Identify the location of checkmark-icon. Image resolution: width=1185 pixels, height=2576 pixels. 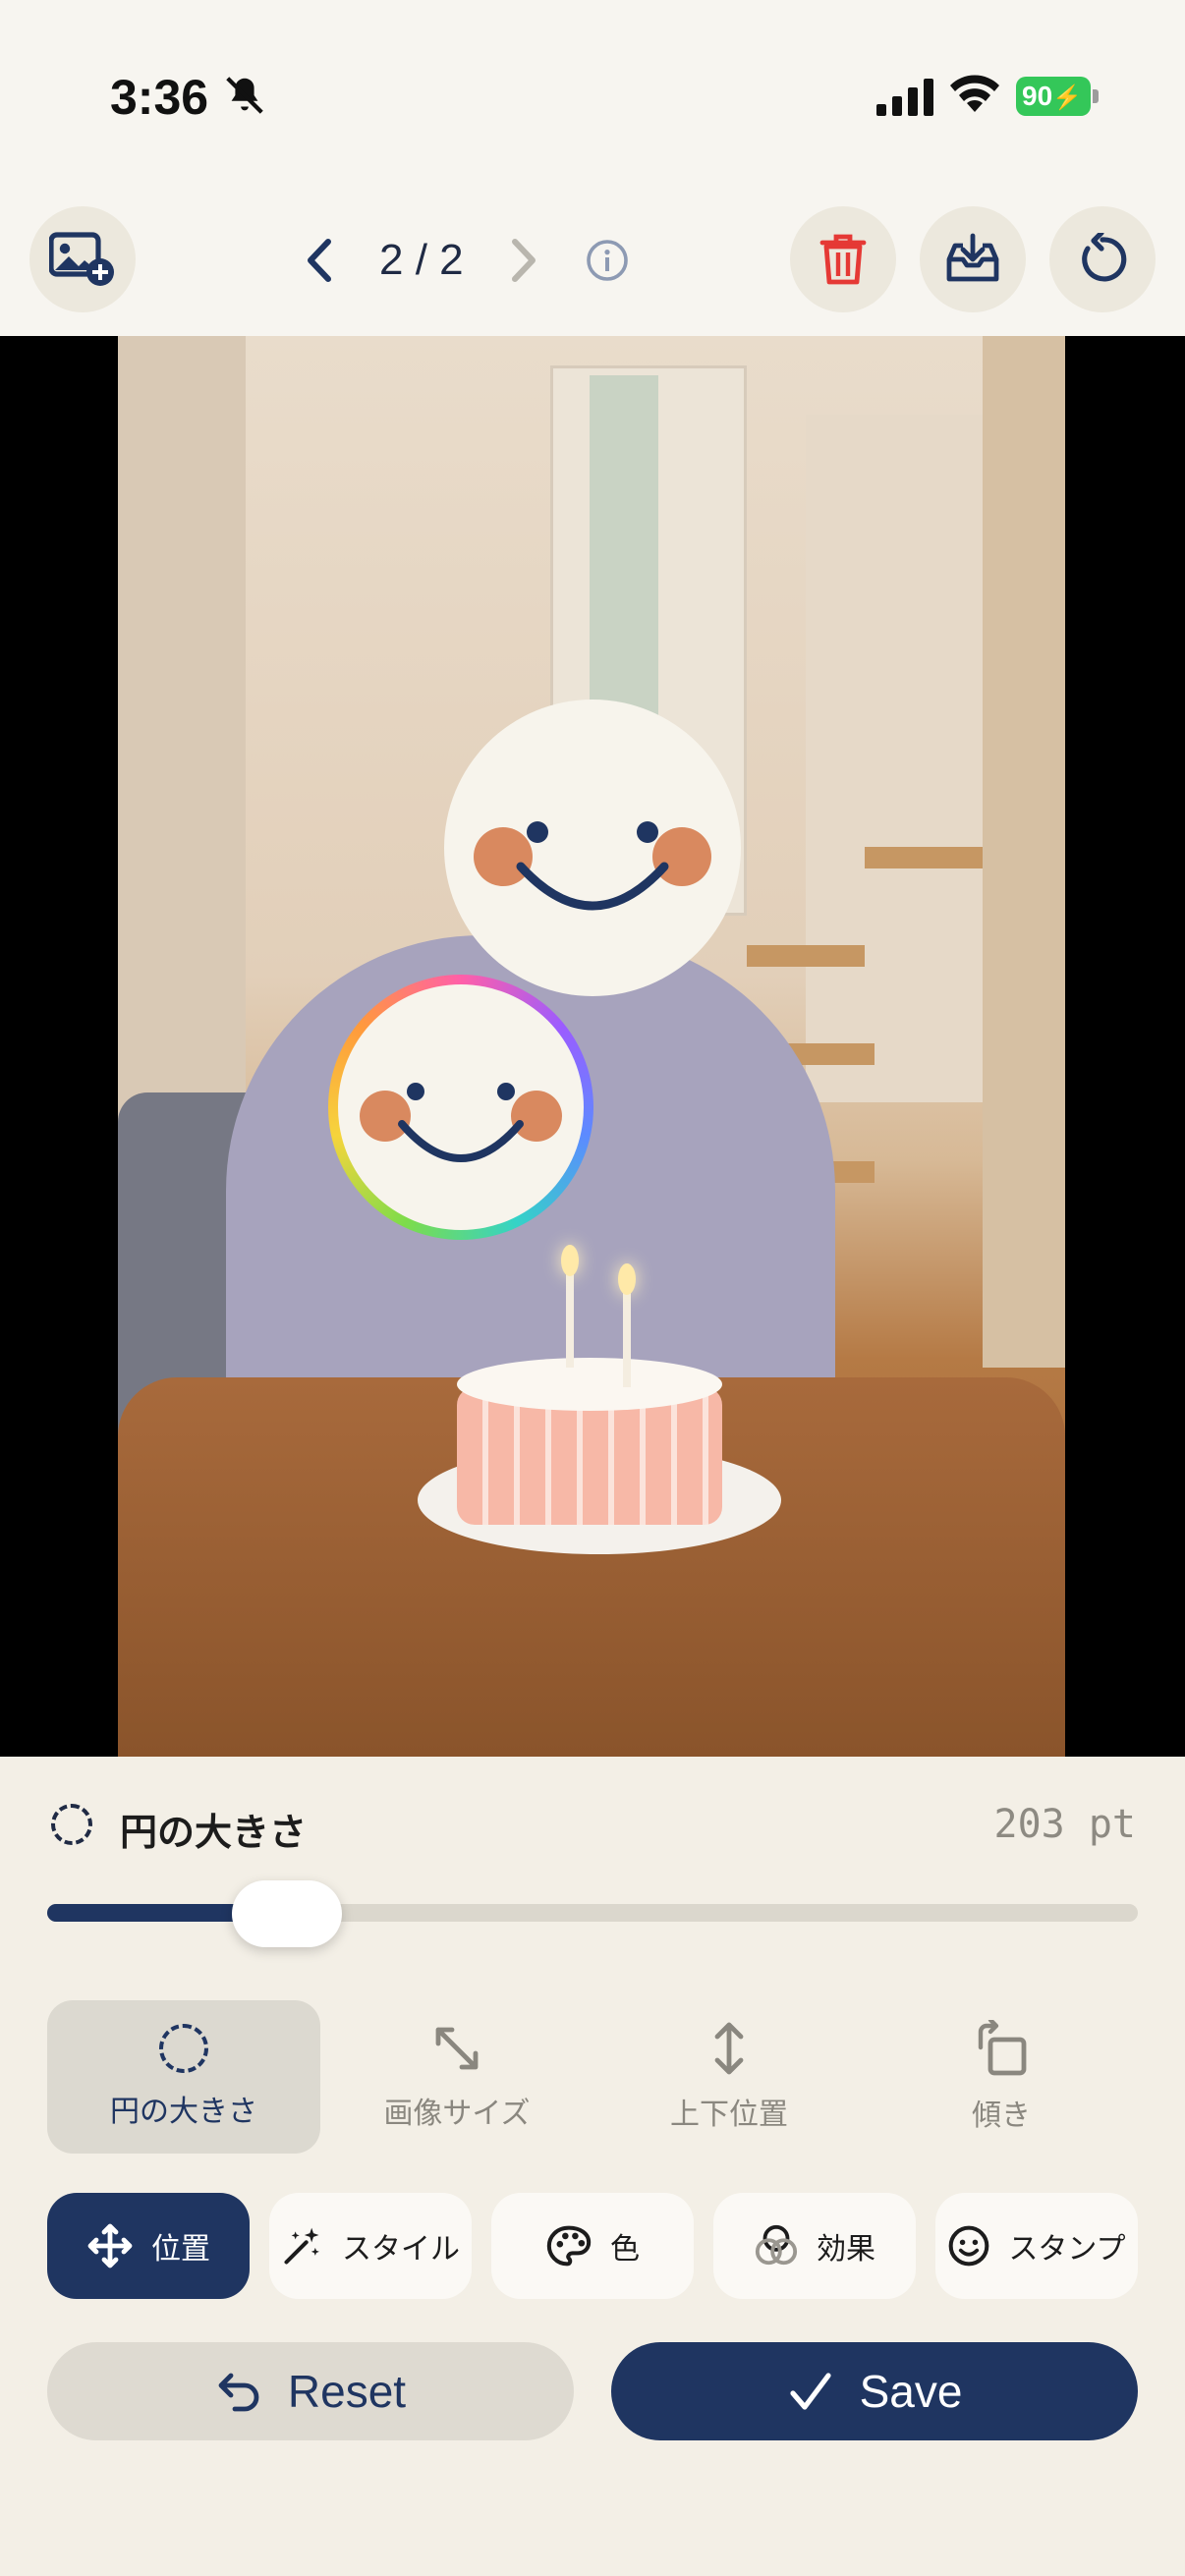
(811, 2391).